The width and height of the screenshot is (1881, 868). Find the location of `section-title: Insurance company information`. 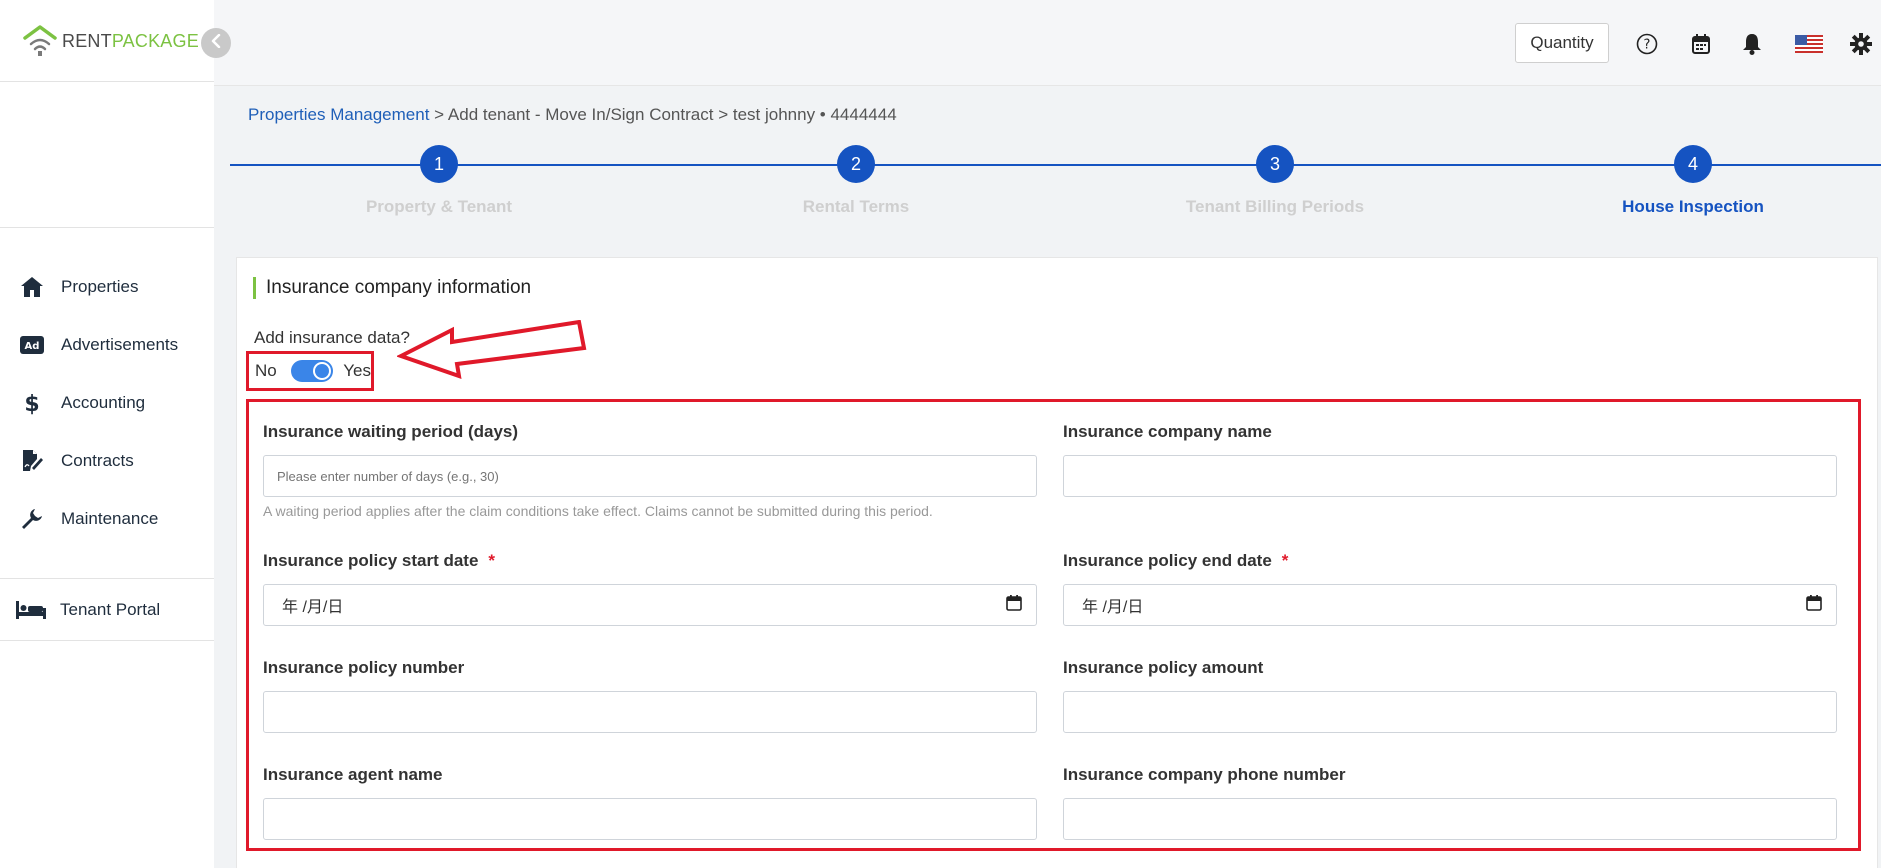

section-title: Insurance company information is located at coordinates (392, 288).